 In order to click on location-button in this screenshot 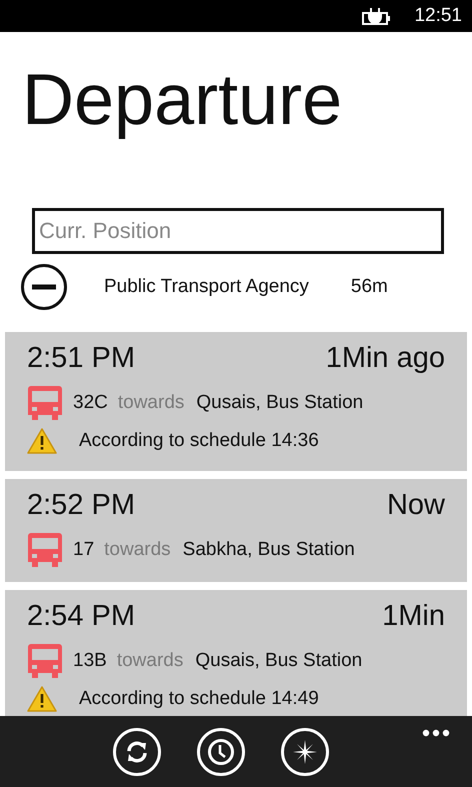, I will do `click(305, 752)`.